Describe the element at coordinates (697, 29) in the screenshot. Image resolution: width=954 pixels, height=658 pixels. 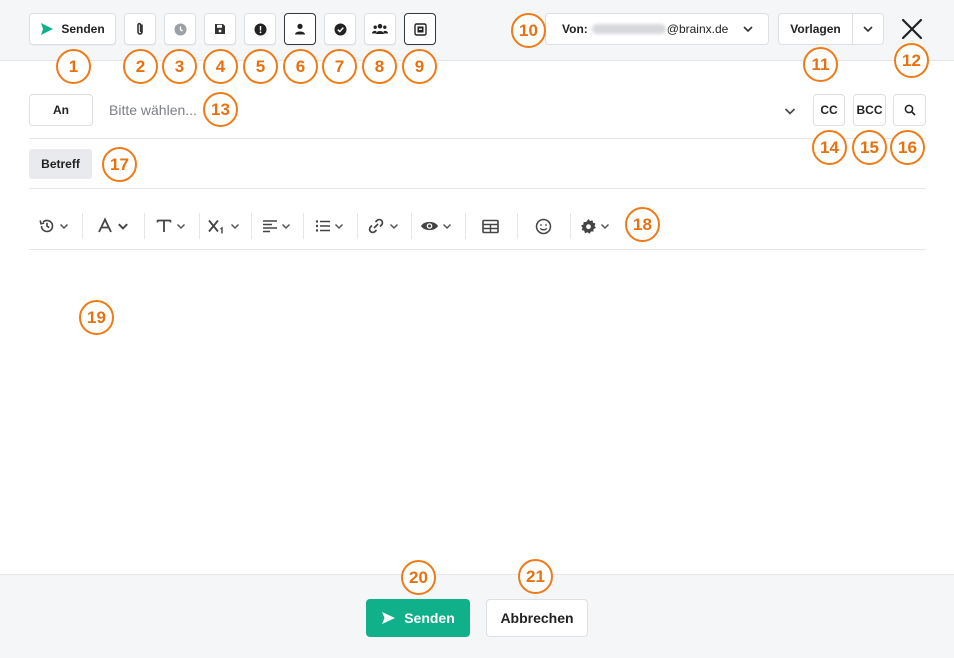
I see `sender-domain: @brainx.de` at that location.